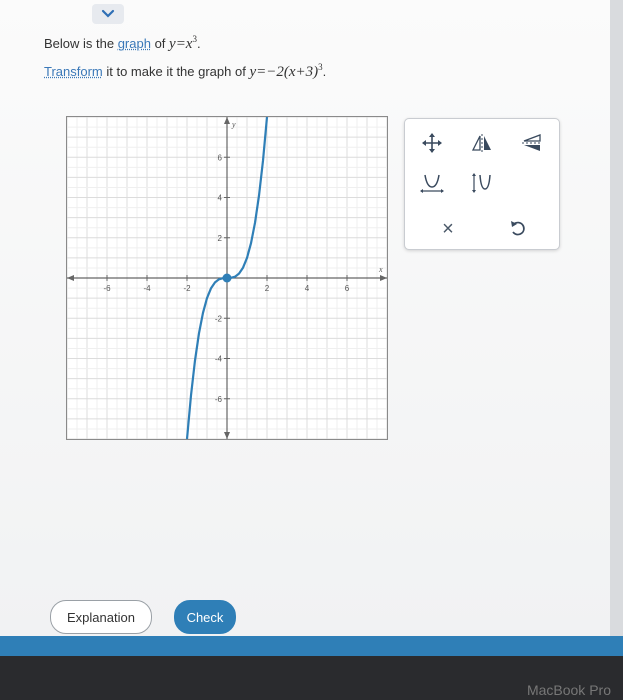  Describe the element at coordinates (107, 288) in the screenshot. I see `x-tick-label: -6` at that location.